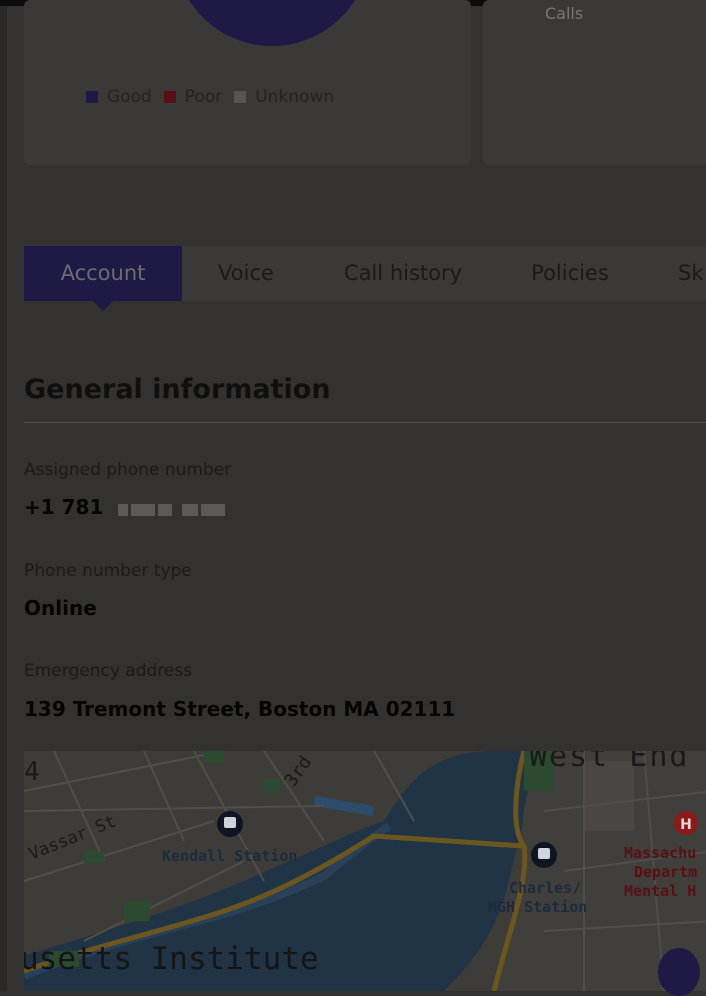 This screenshot has width=706, height=996. Describe the element at coordinates (365, 422) in the screenshot. I see `section-divider` at that location.